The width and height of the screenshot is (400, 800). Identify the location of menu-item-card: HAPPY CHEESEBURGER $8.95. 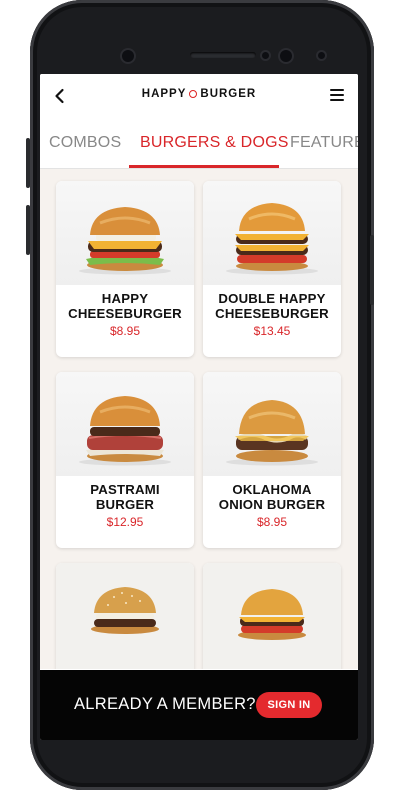
(125, 269).